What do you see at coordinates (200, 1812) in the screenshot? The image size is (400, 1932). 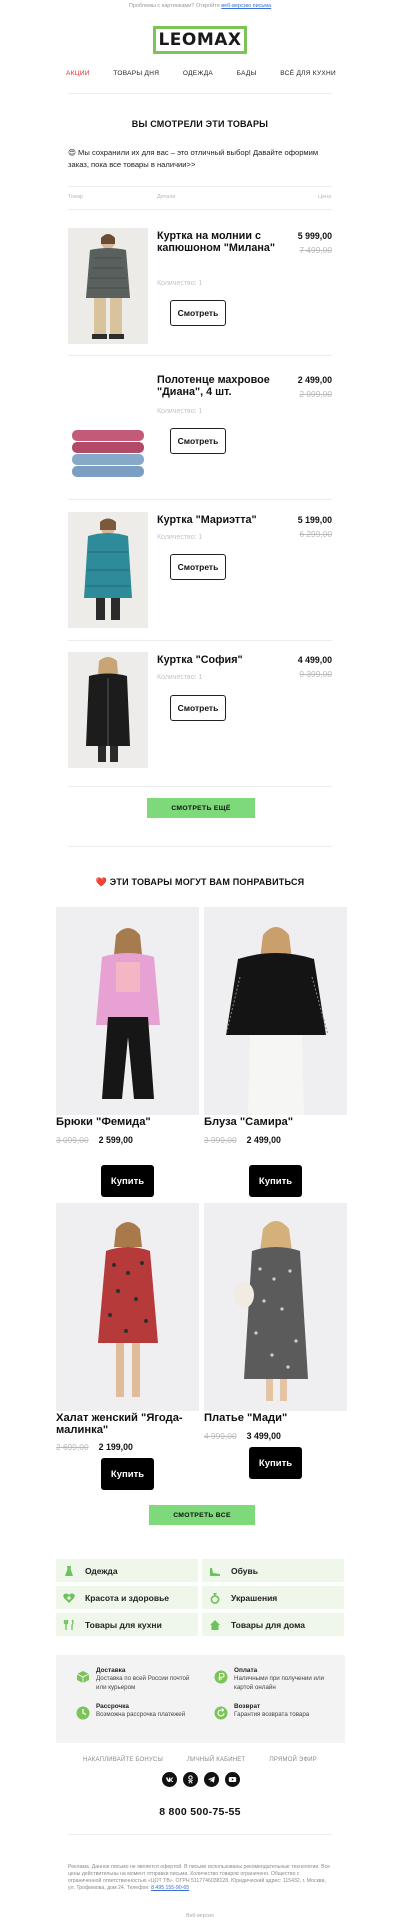 I see `support-phone: 8 800 500-75-55` at bounding box center [200, 1812].